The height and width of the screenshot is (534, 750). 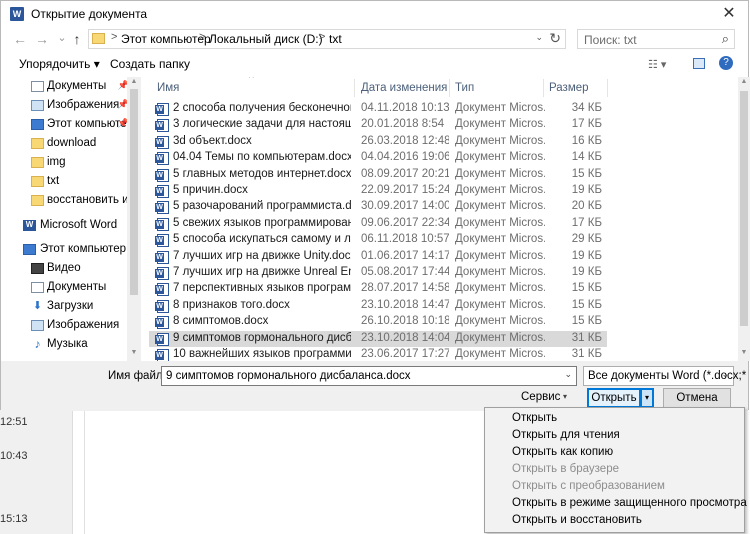 I want to click on sidebar-item-restore-history: восстановить исто, so click(x=78, y=201).